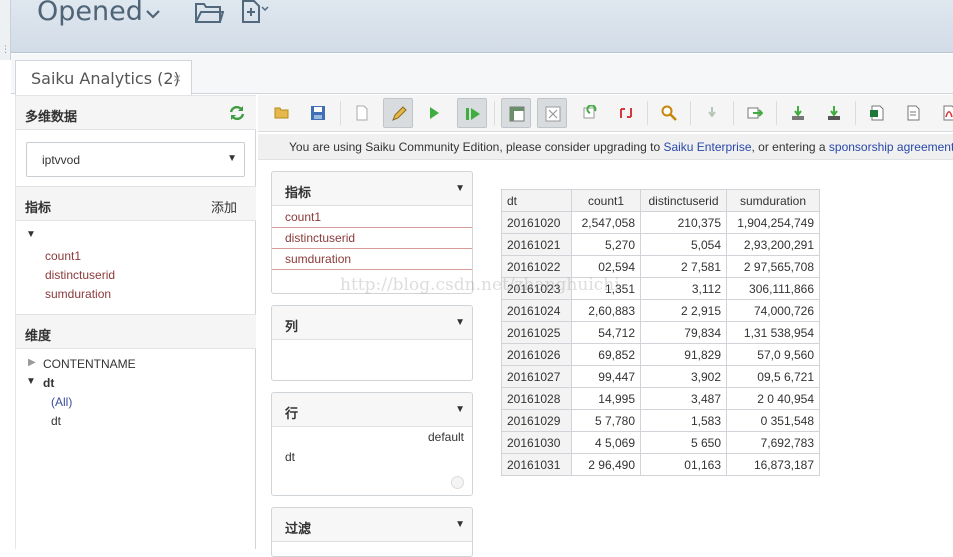 The height and width of the screenshot is (557, 953). Describe the element at coordinates (398, 113) in the screenshot. I see `edit-query-button` at that location.